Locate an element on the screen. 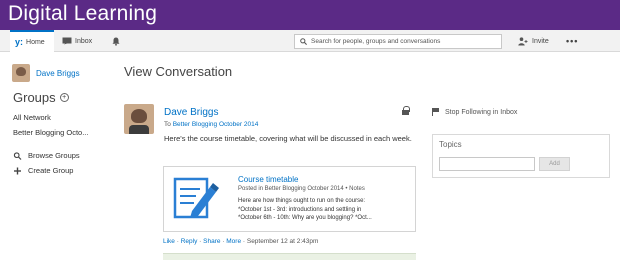 The width and height of the screenshot is (620, 260). reply-link: Reply is located at coordinates (189, 241).